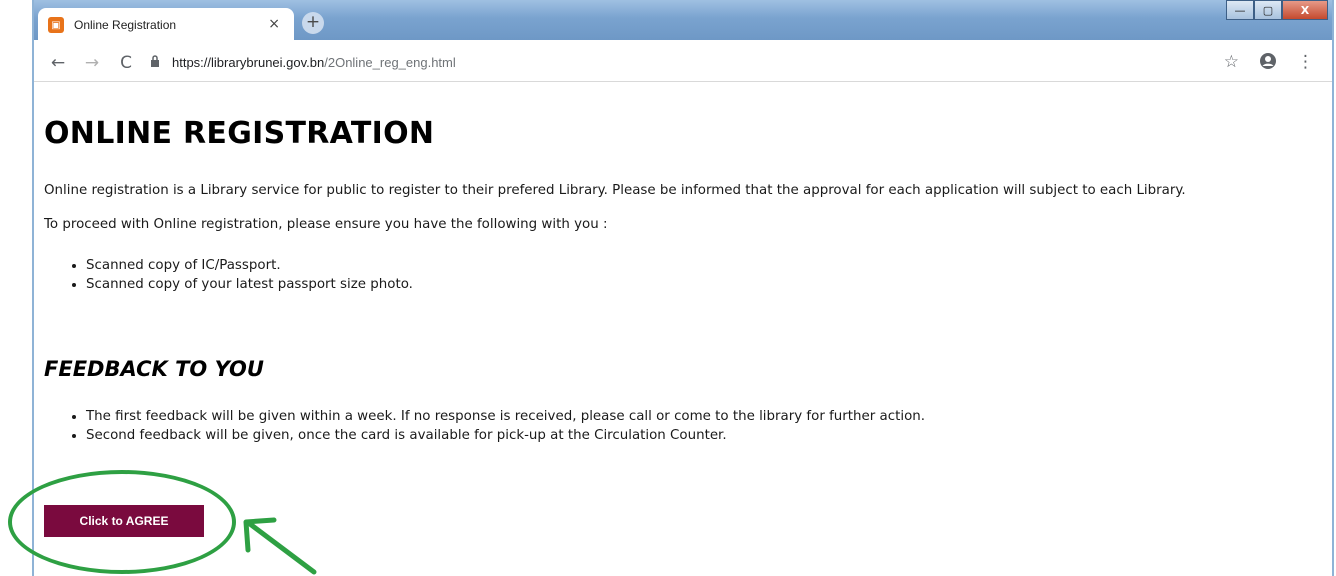 The height and width of the screenshot is (576, 1336). I want to click on account-icon, so click(1268, 63).